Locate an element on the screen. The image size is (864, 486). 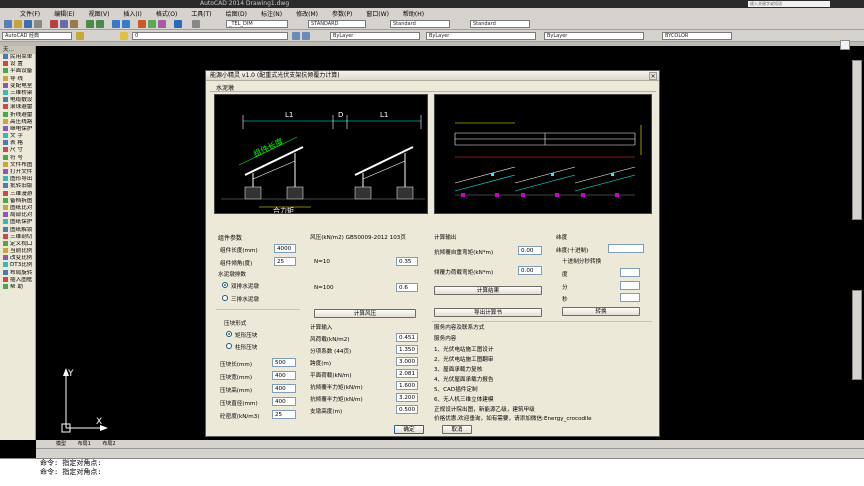
menu-modify: 修改(M) is located at coordinates (307, 13).